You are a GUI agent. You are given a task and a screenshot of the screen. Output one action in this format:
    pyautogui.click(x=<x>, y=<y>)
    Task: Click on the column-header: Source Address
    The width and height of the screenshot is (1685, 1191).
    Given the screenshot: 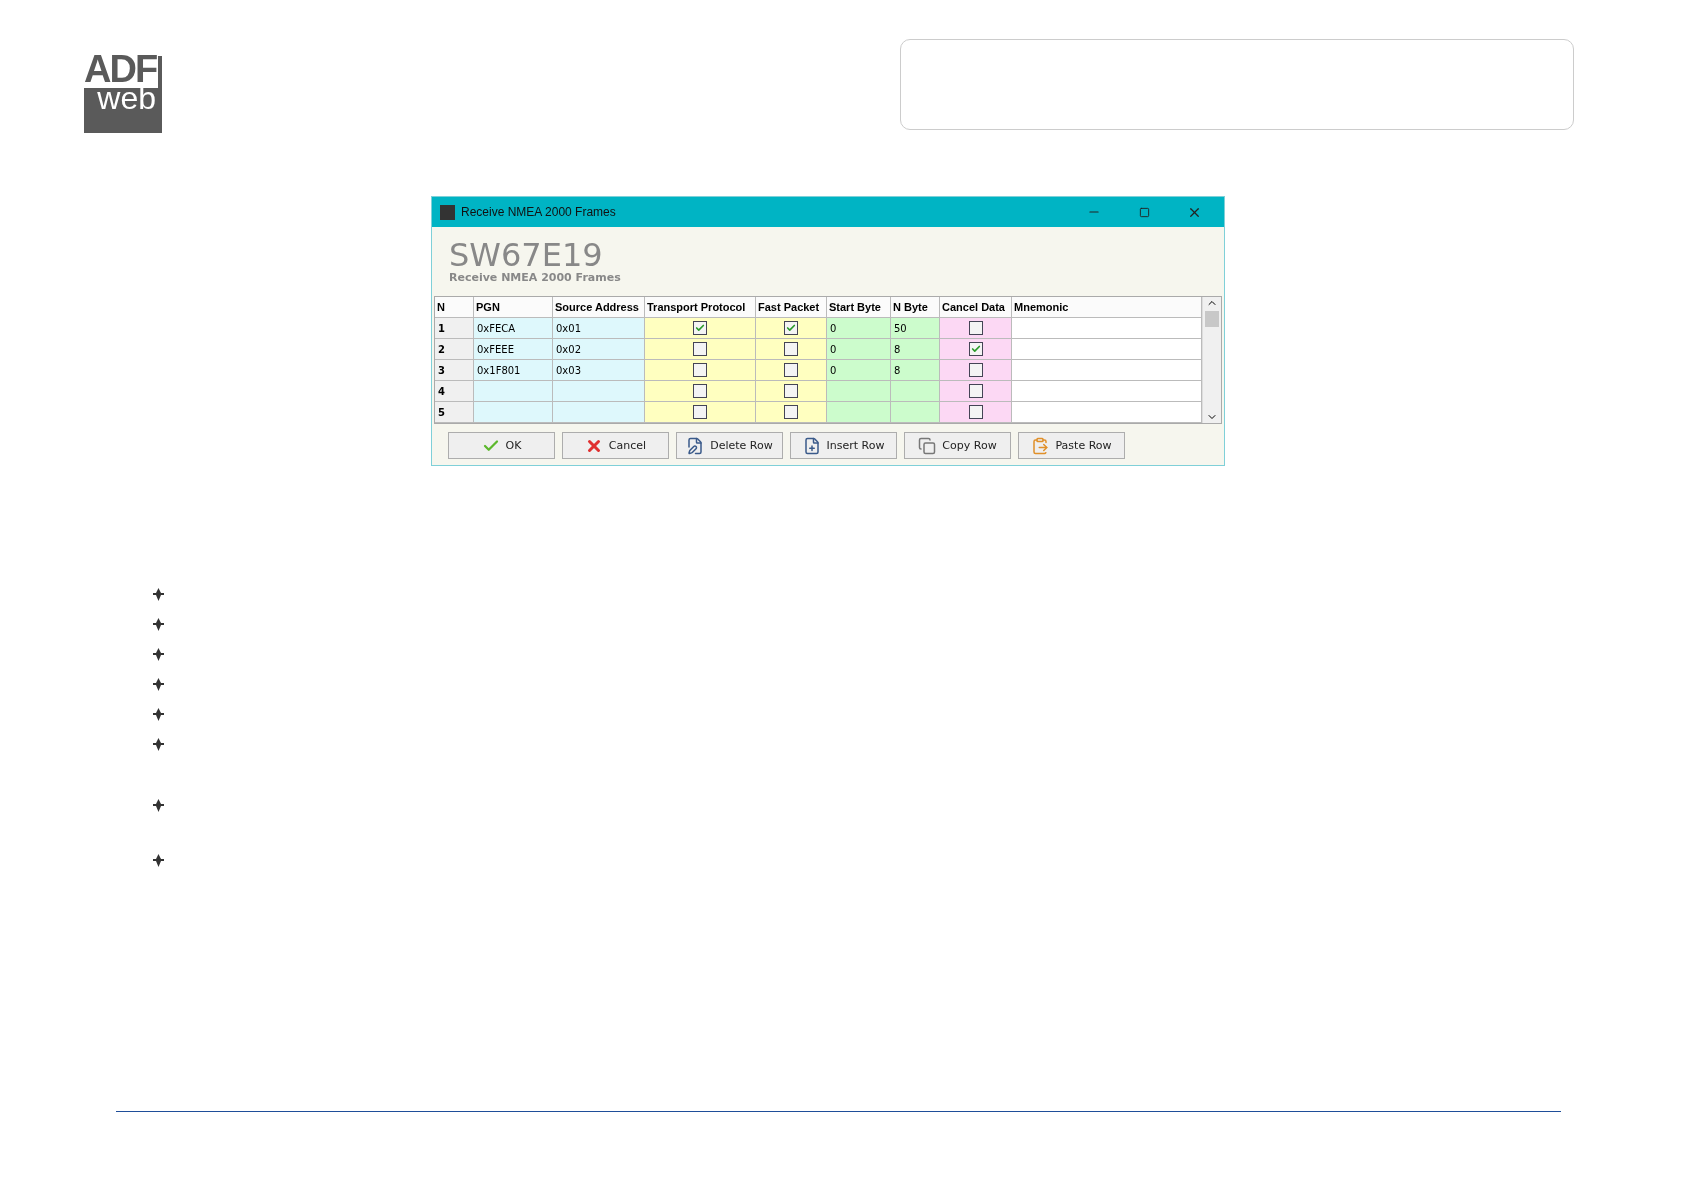 What is the action you would take?
    pyautogui.click(x=599, y=307)
    